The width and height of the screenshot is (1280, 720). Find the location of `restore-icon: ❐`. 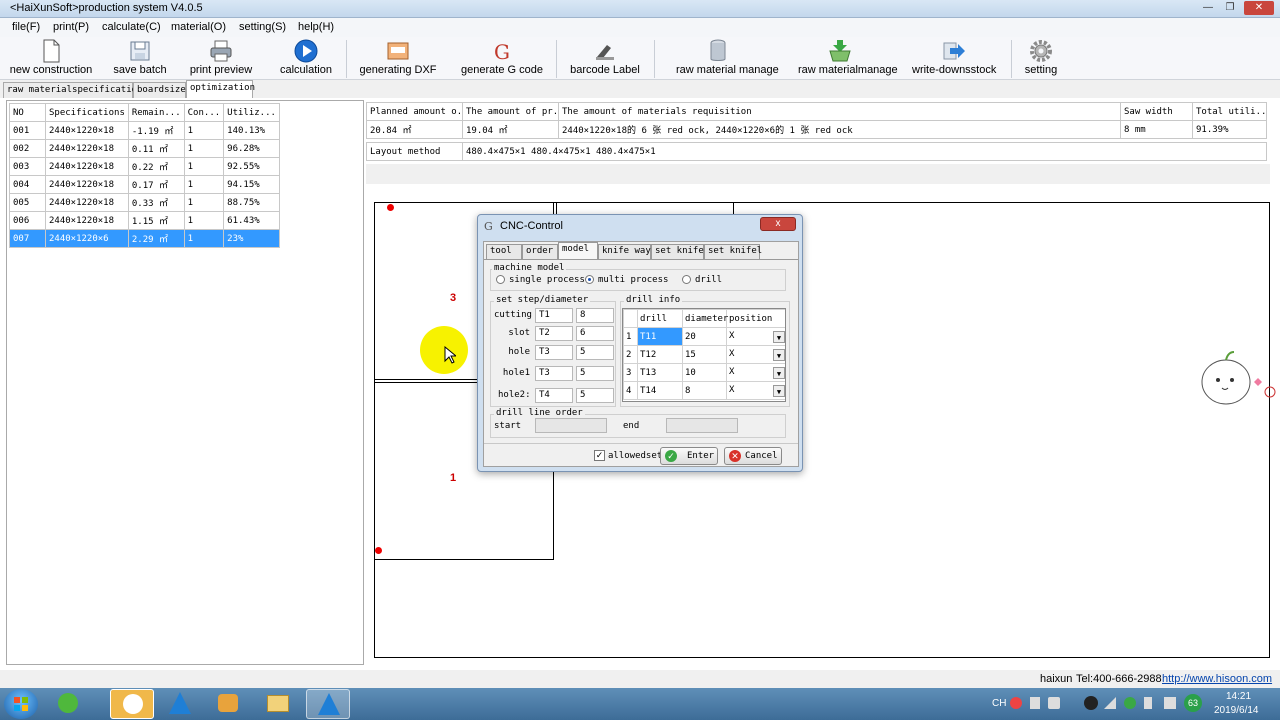

restore-icon: ❐ is located at coordinates (1230, 8).